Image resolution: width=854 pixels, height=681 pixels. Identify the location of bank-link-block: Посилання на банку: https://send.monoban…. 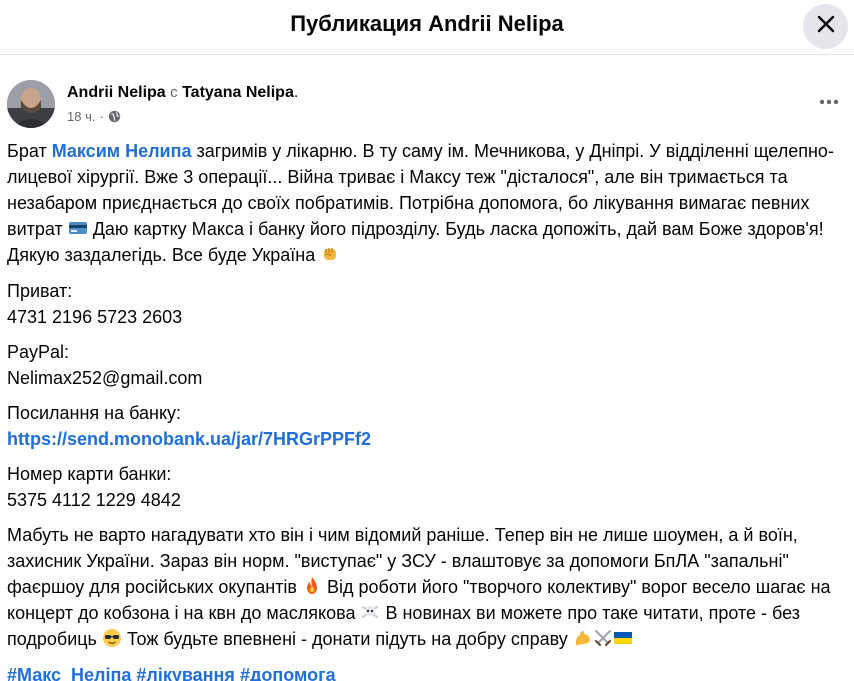
(427, 426).